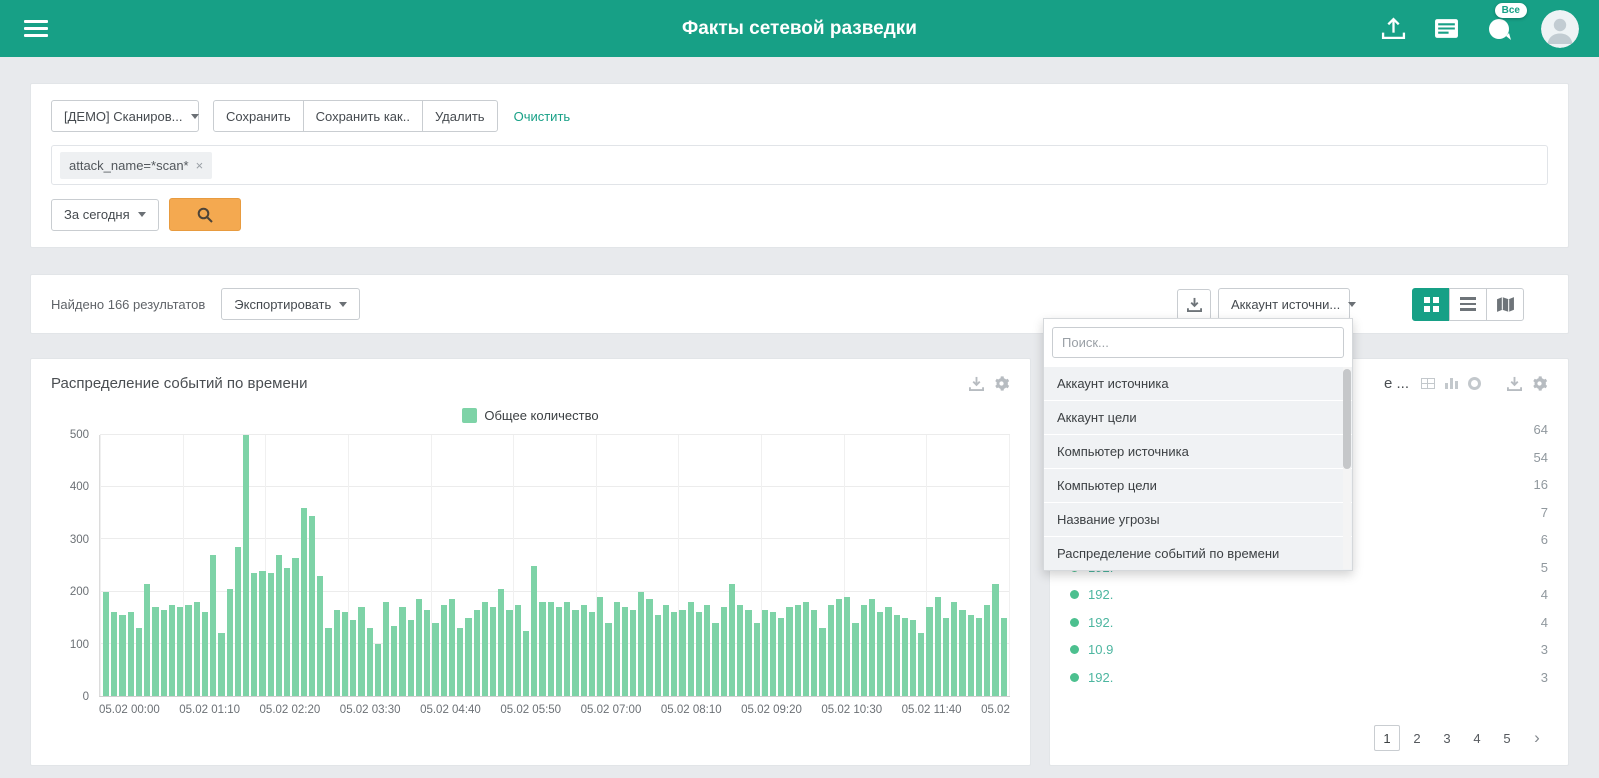 The image size is (1599, 778). Describe the element at coordinates (258, 116) in the screenshot. I see `save-button: Сохранить` at that location.